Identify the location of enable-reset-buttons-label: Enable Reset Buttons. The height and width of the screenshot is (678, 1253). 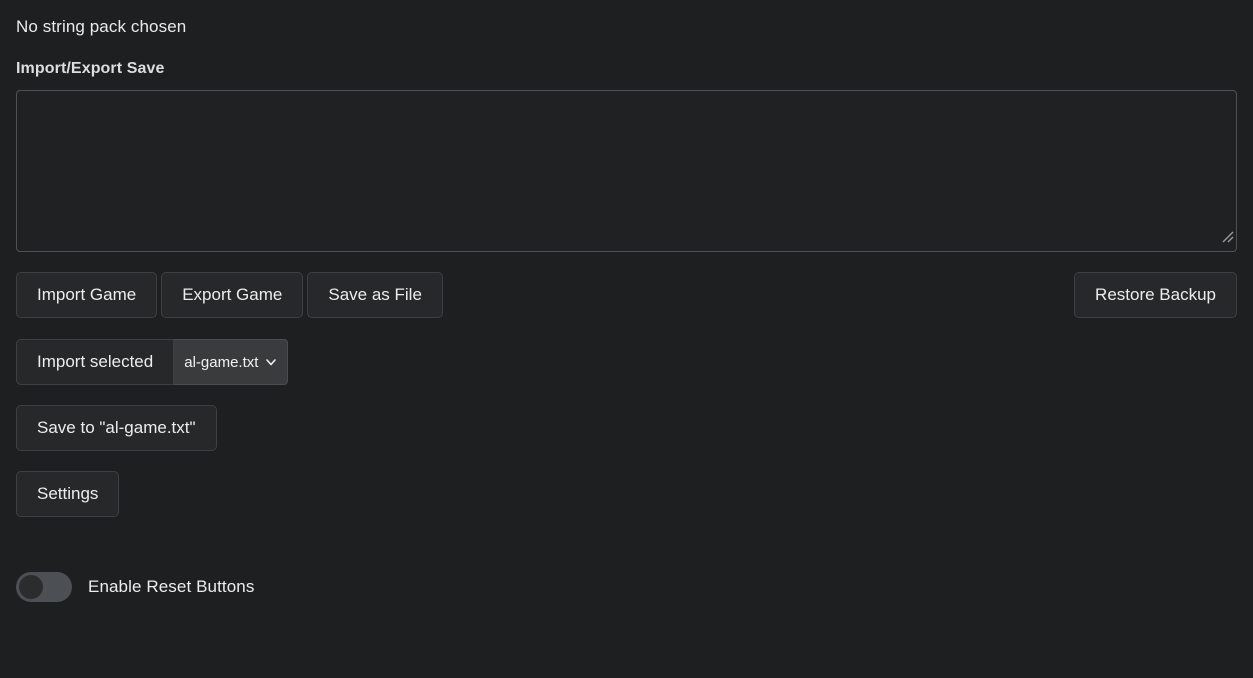
(171, 586).